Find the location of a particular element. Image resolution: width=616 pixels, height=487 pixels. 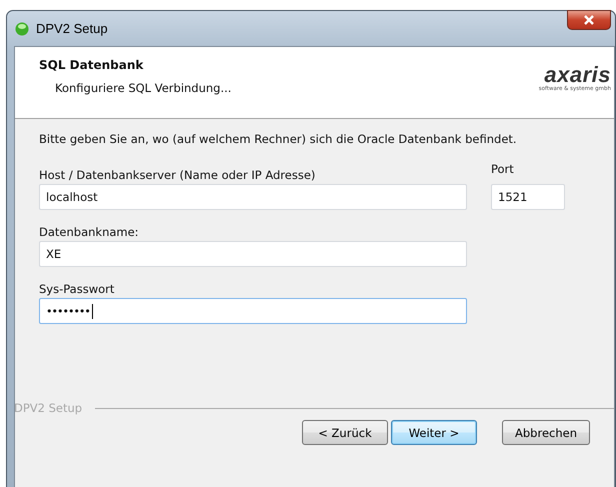

field-label: Sys-Passwort is located at coordinates (77, 289).